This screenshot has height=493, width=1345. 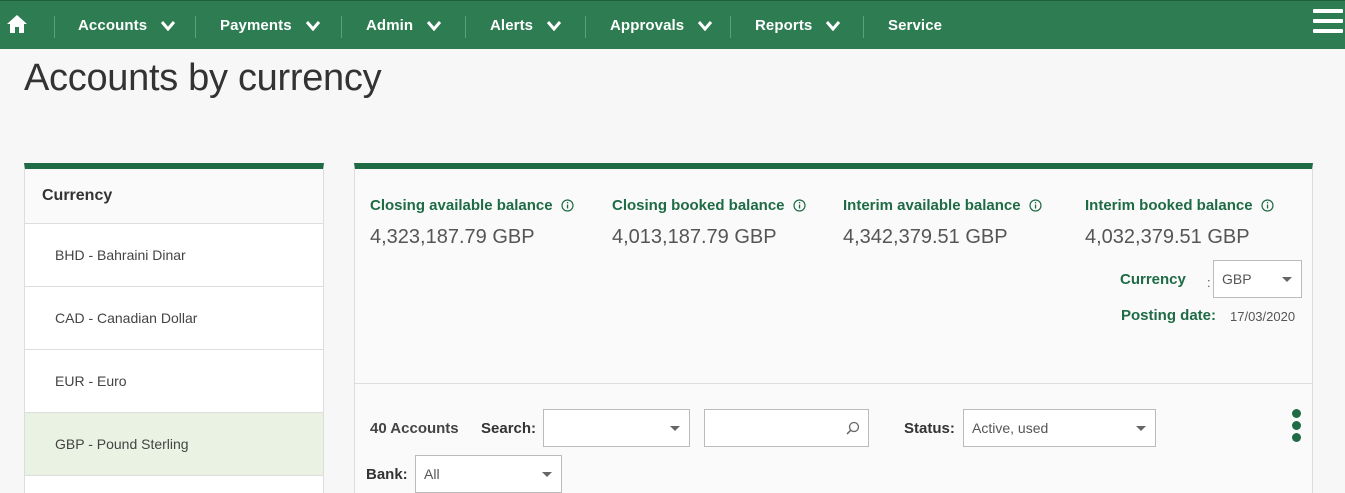 I want to click on nav-reports: Reports, so click(x=798, y=25).